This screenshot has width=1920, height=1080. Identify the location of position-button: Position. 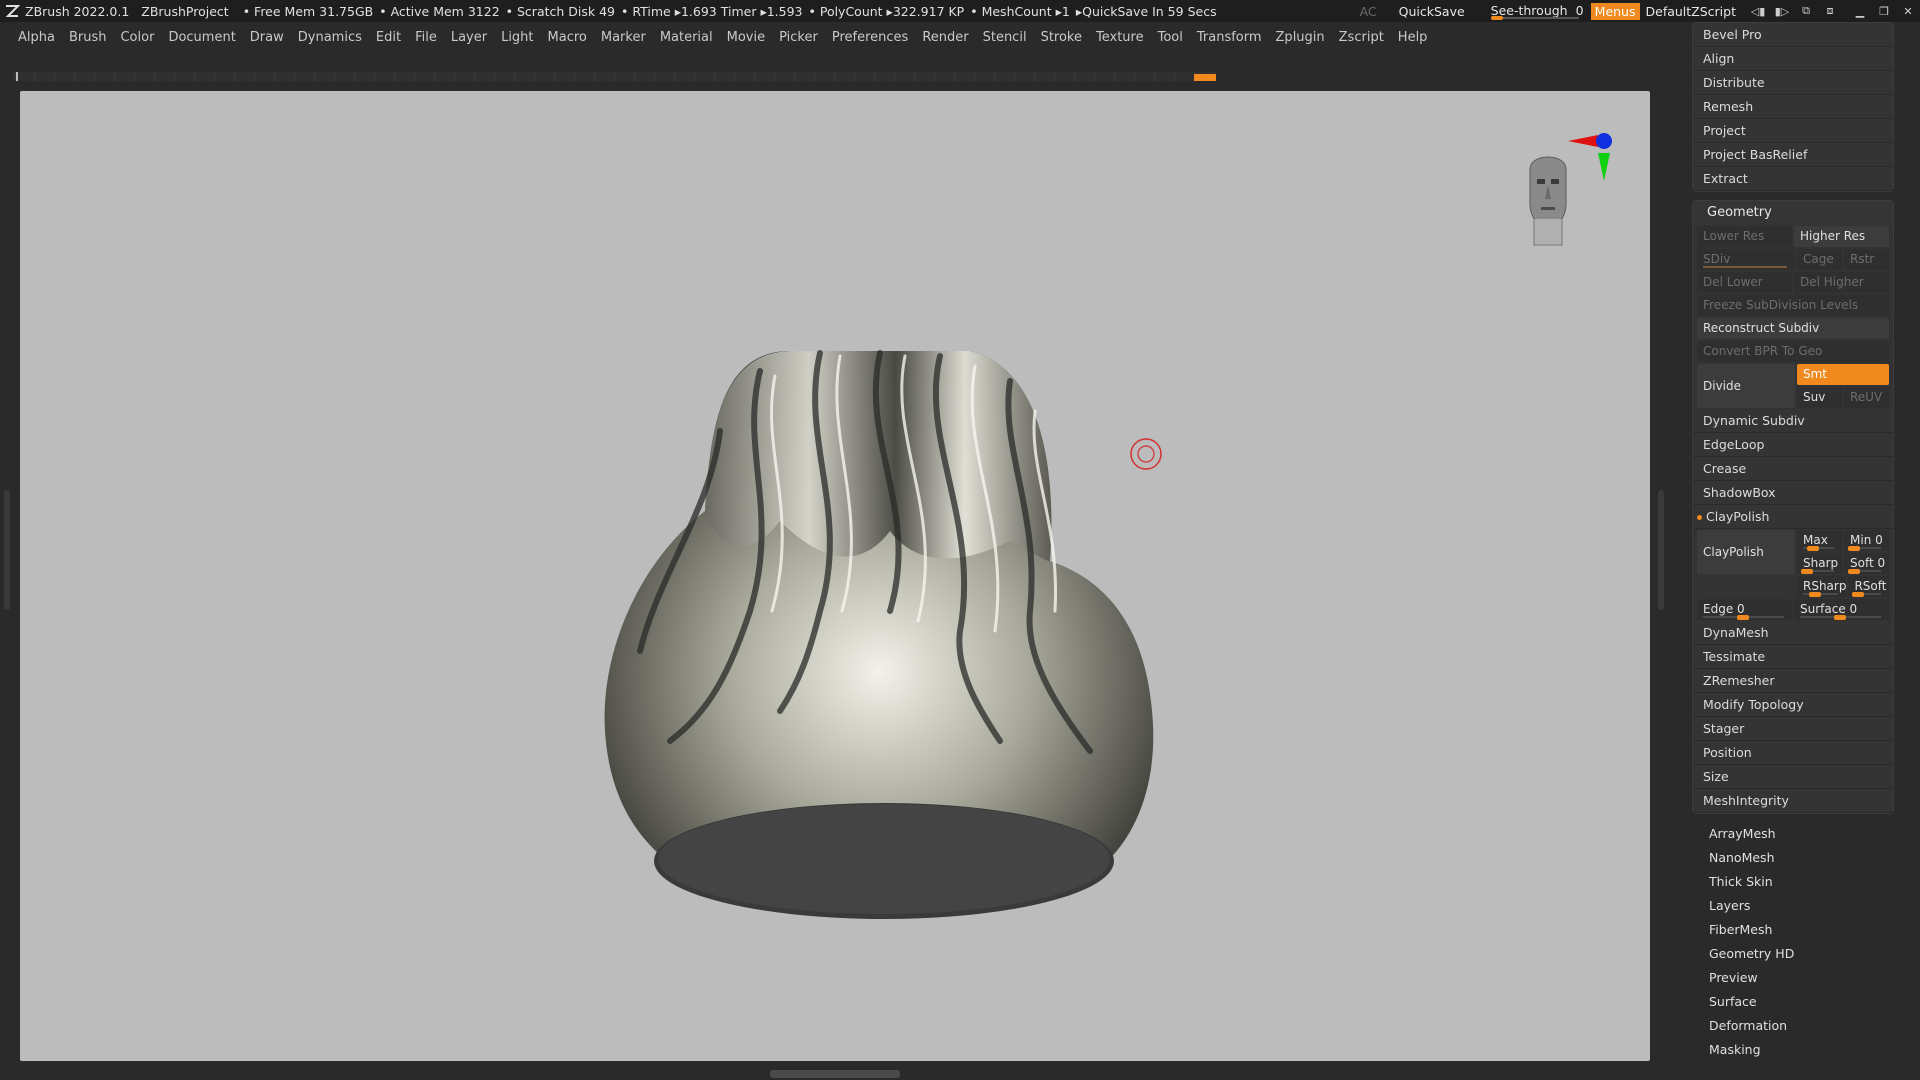
(1793, 753).